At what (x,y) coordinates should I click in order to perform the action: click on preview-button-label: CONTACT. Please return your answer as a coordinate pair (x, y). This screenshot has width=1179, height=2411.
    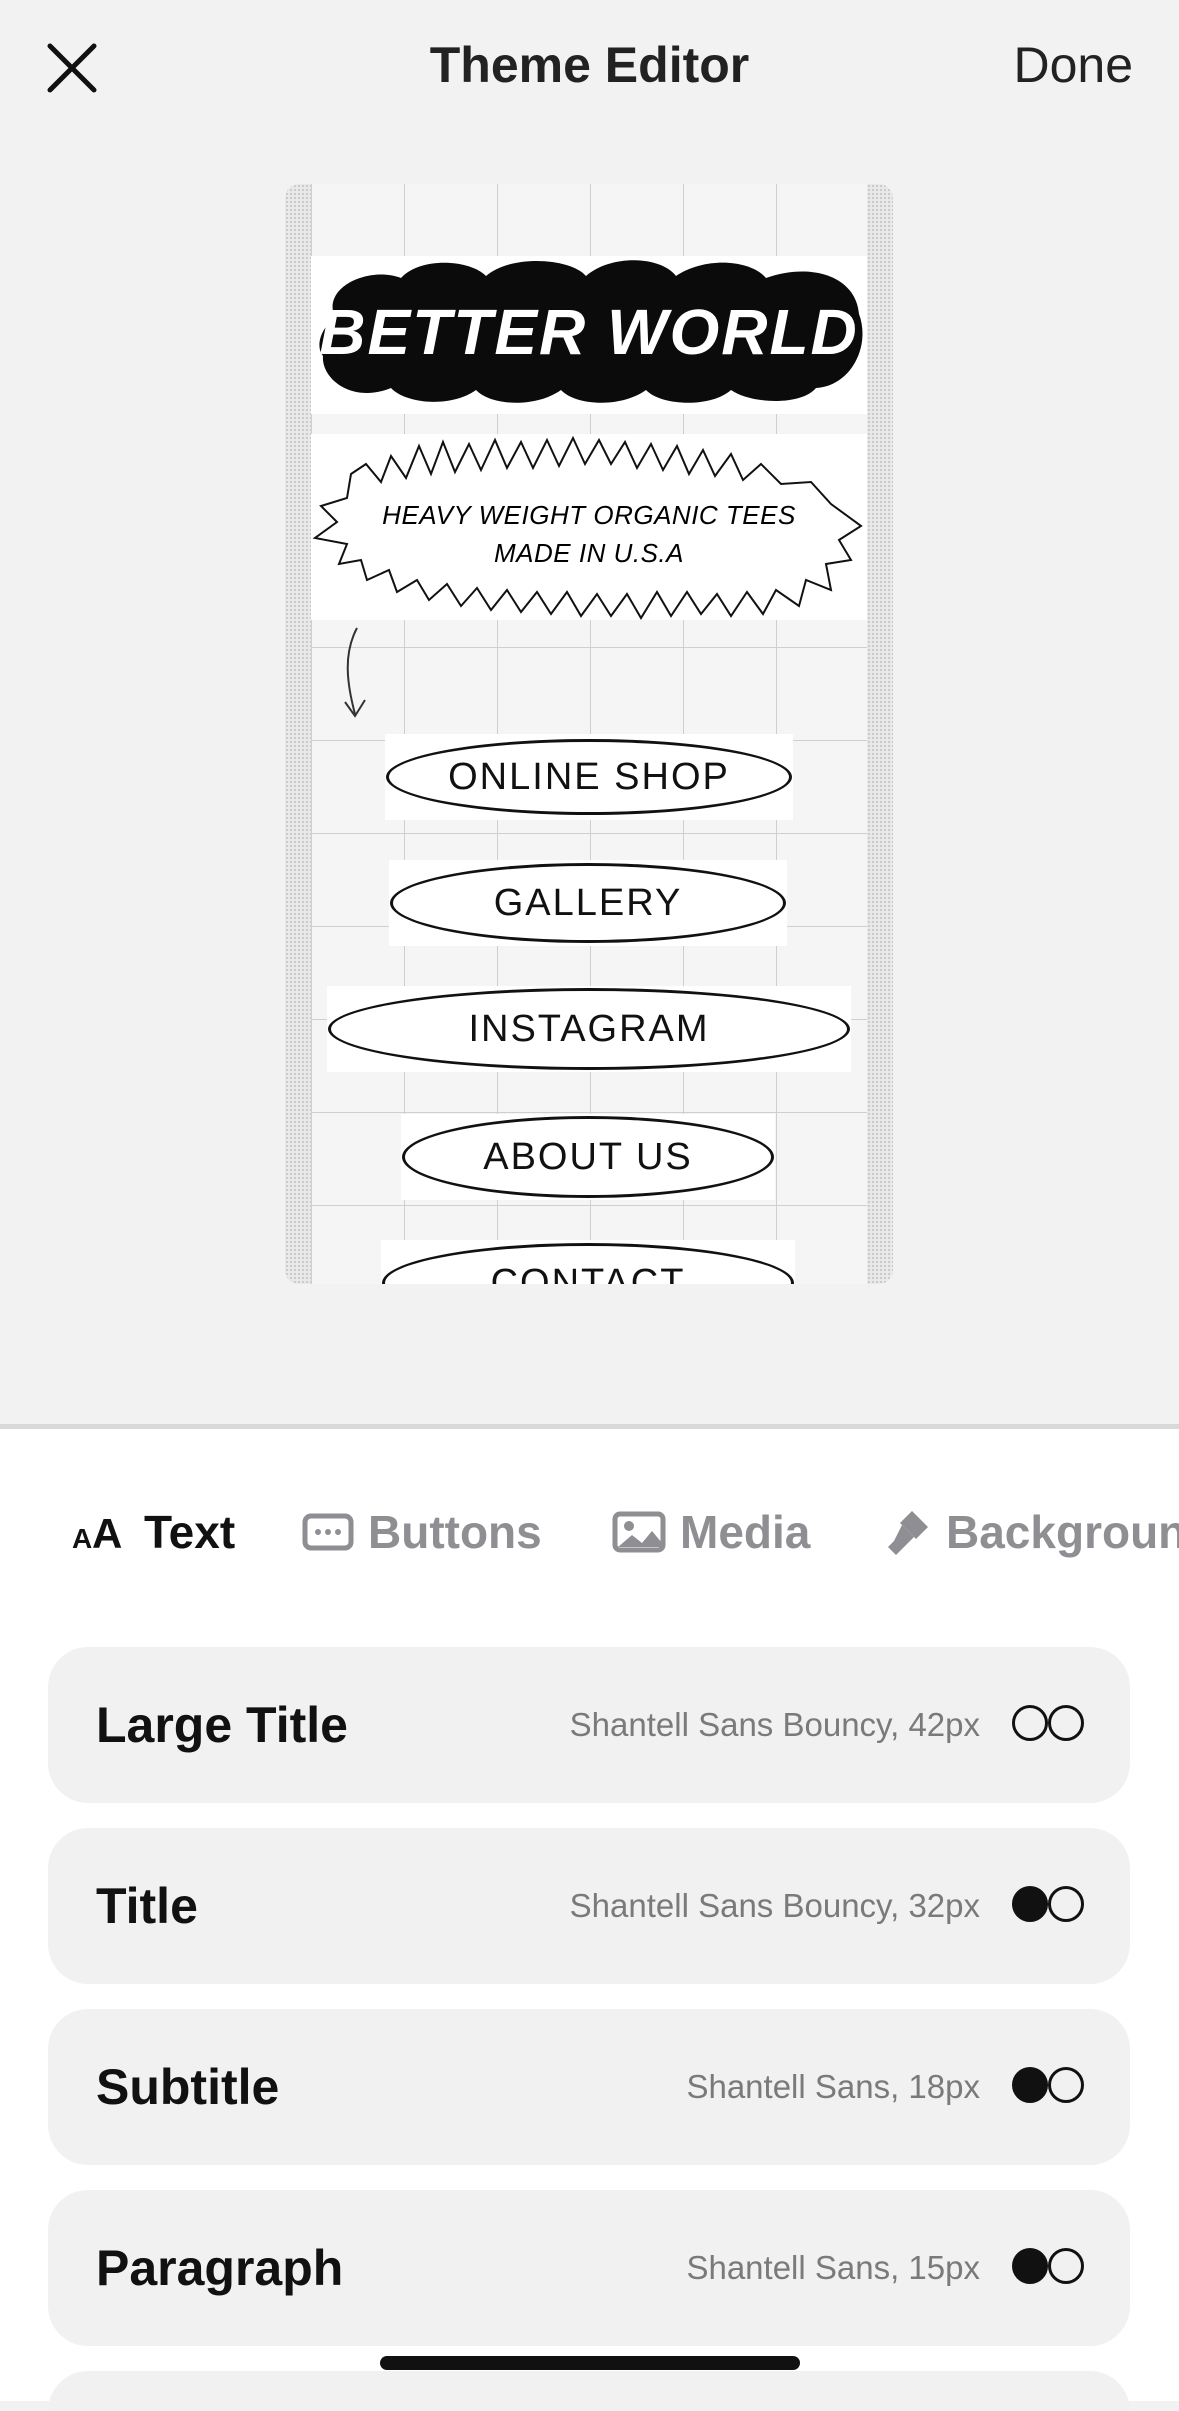
    Looking at the image, I should click on (588, 1263).